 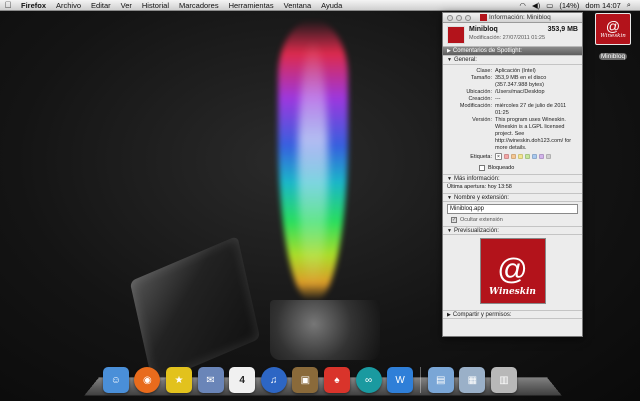 I want to click on dock-mail-icon: ✉, so click(x=210, y=380).